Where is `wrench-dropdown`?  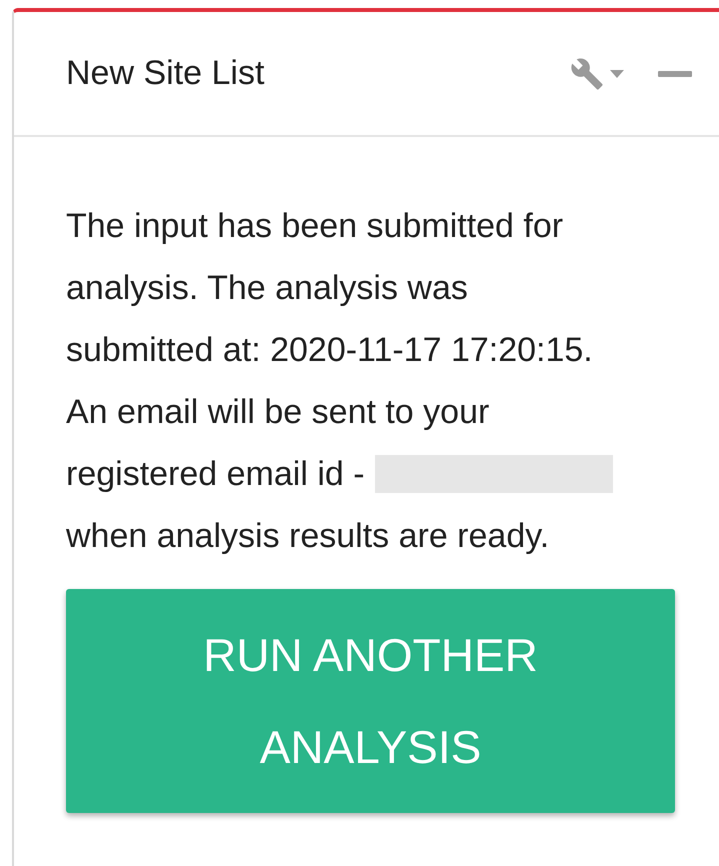
wrench-dropdown is located at coordinates (597, 73).